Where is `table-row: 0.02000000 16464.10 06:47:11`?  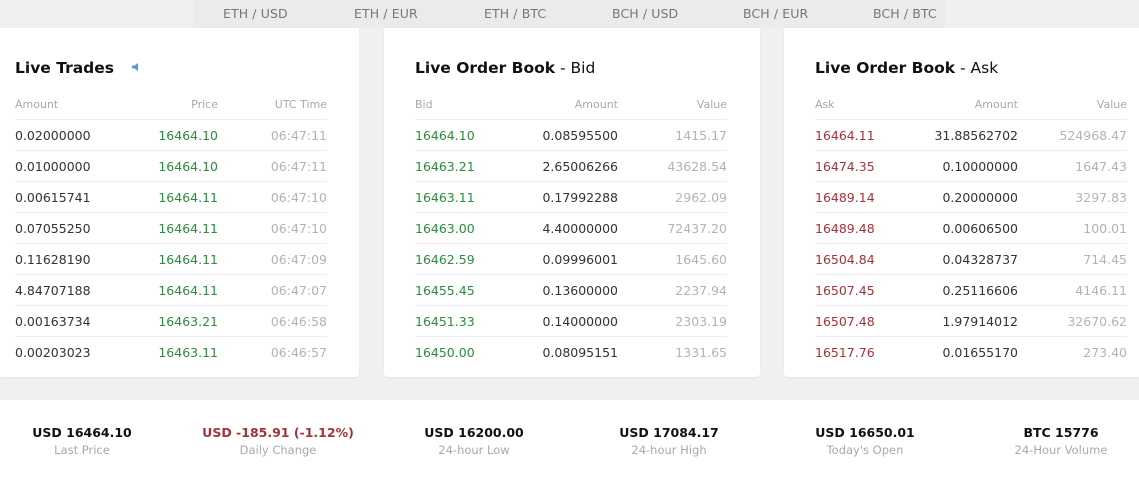
table-row: 0.02000000 16464.10 06:47:11 is located at coordinates (171, 135).